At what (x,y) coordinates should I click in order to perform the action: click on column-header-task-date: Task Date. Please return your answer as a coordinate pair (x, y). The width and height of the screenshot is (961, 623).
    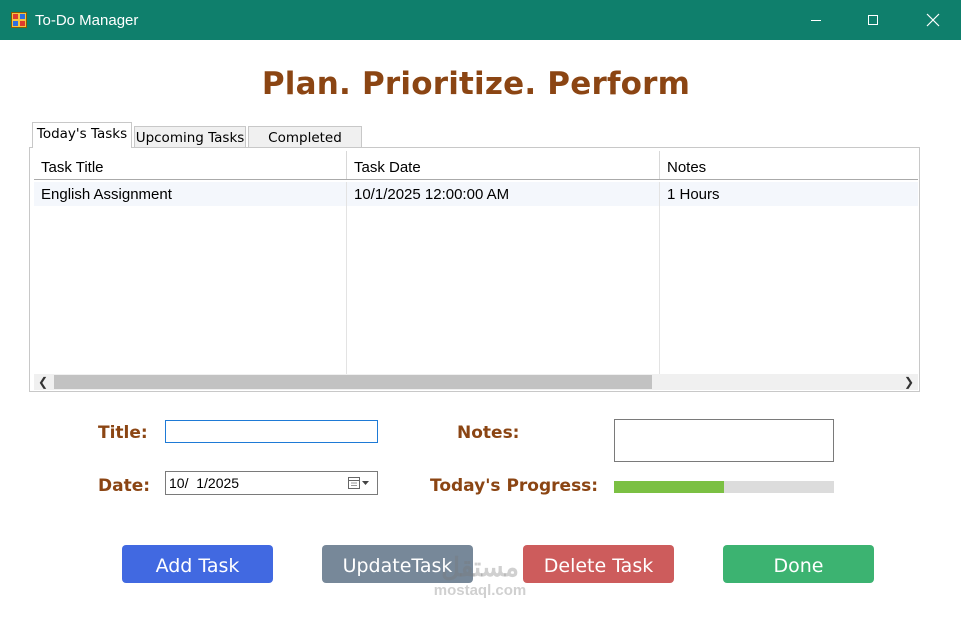
    Looking at the image, I should click on (503, 165).